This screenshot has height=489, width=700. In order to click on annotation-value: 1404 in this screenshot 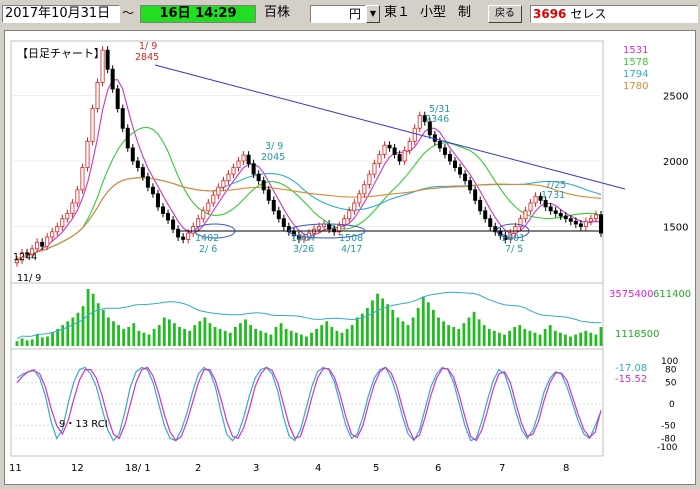, I will do `click(303, 238)`.